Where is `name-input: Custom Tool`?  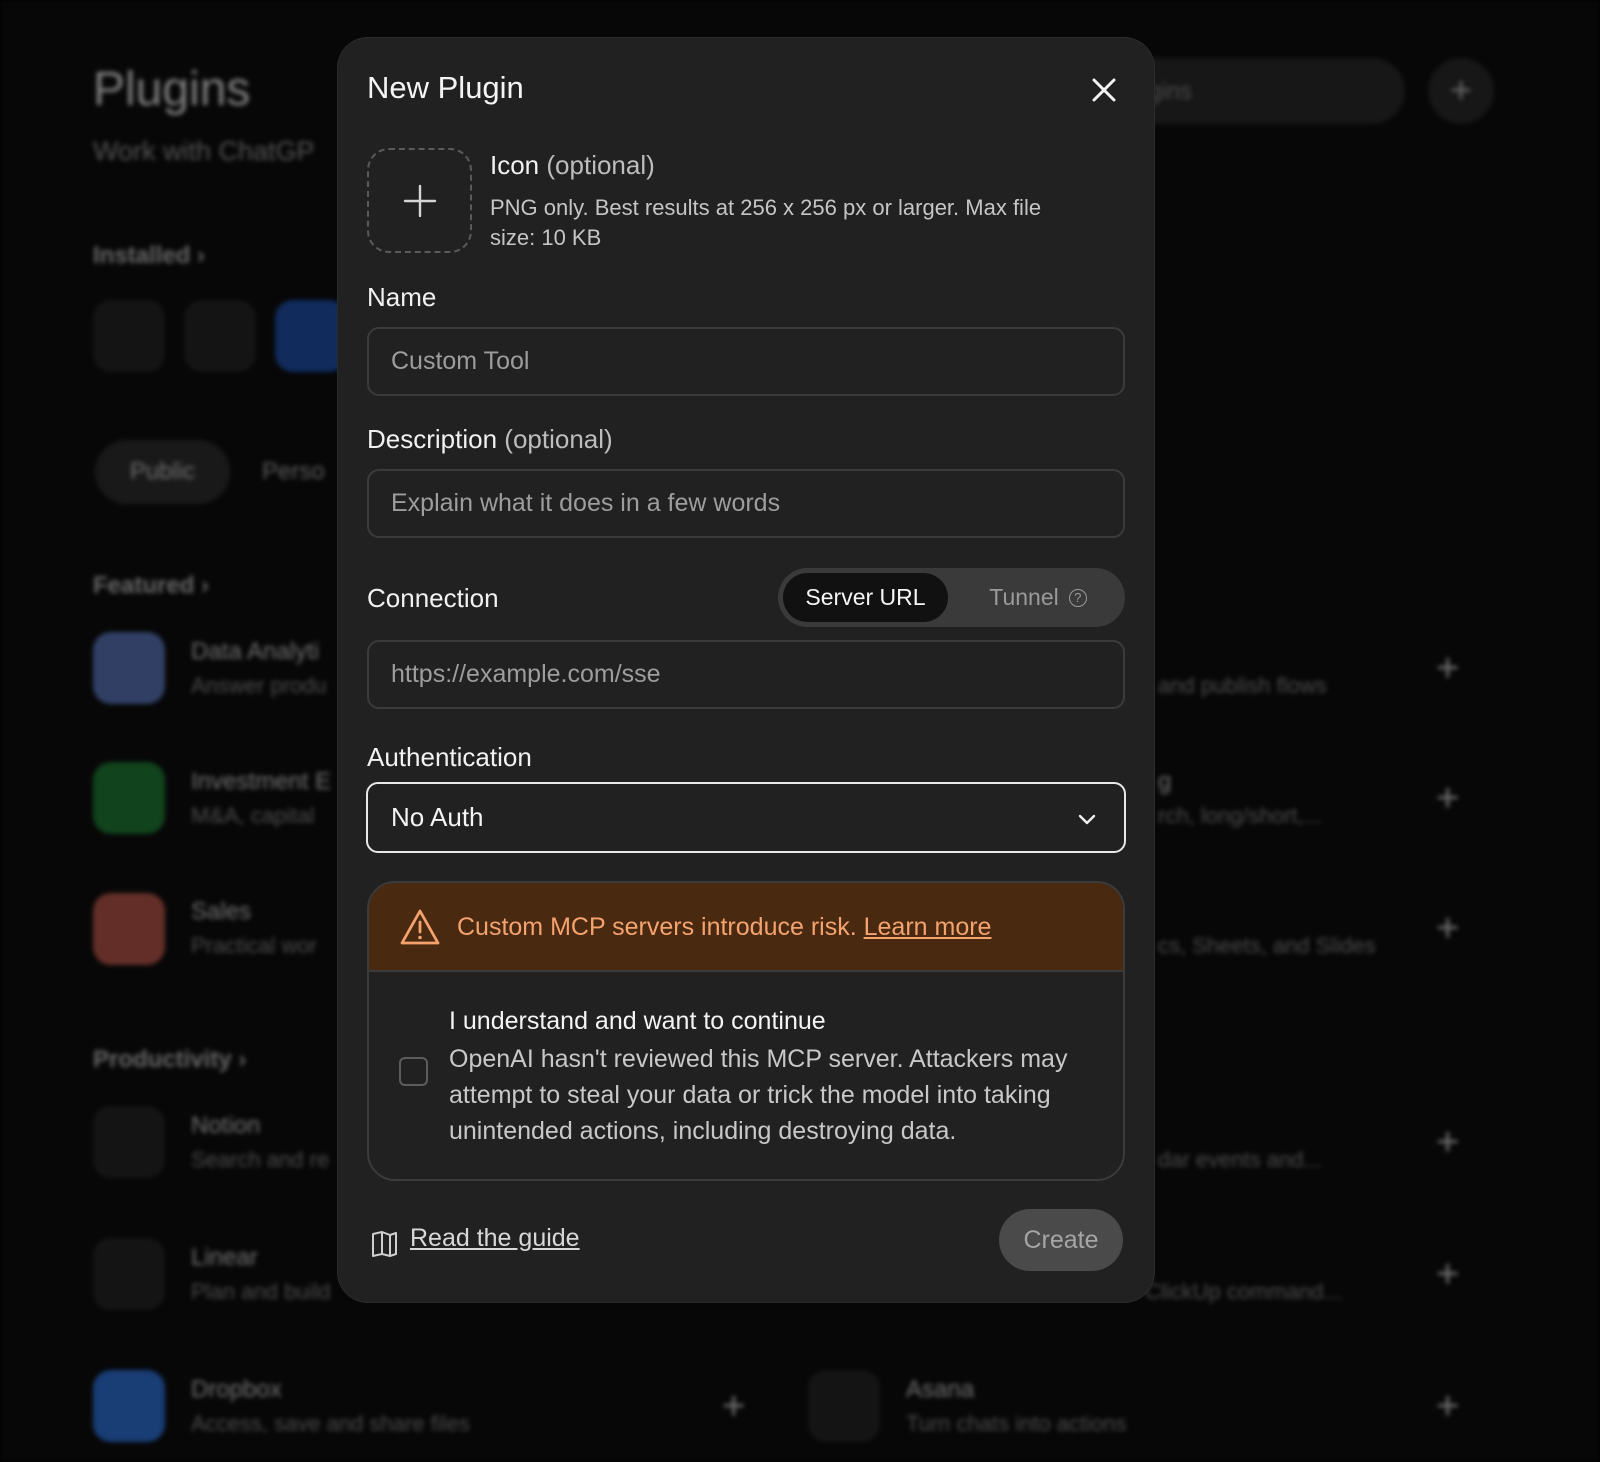 name-input: Custom Tool is located at coordinates (746, 361).